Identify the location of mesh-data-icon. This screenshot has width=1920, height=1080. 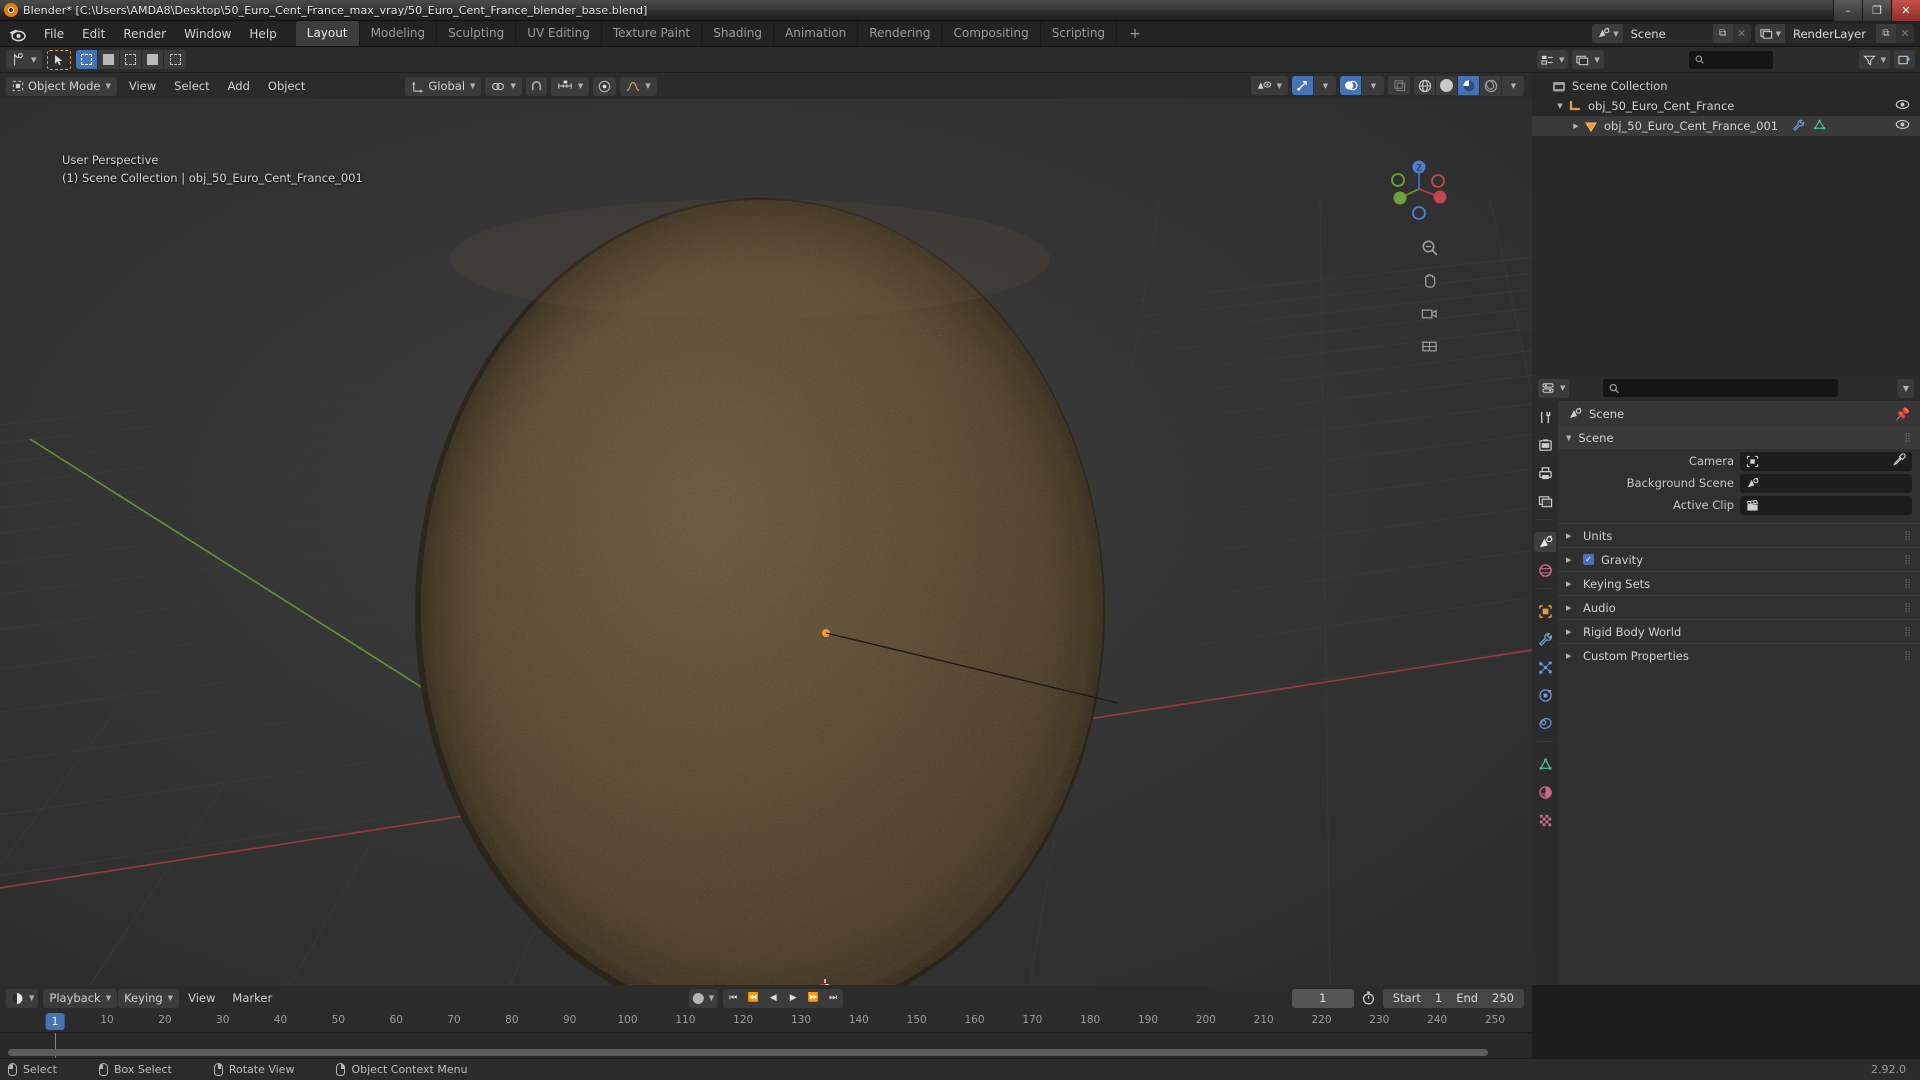
(1819, 126).